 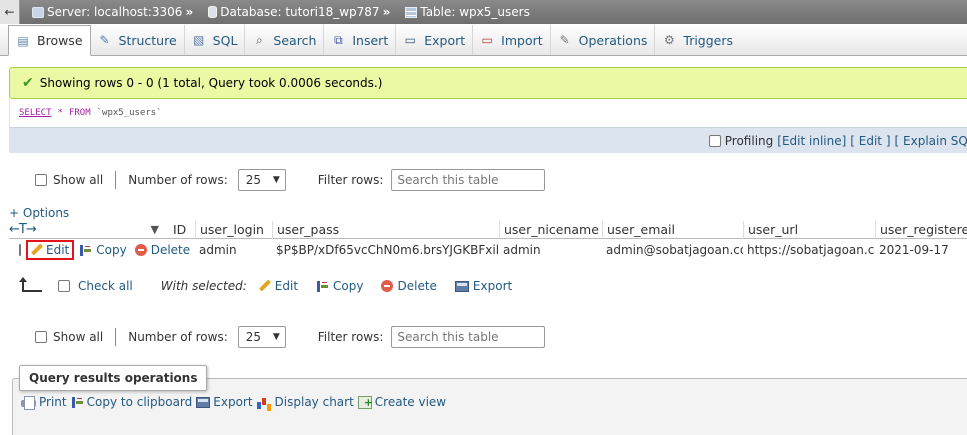 I want to click on column-header-user-registered: user_registered, so click(x=921, y=229).